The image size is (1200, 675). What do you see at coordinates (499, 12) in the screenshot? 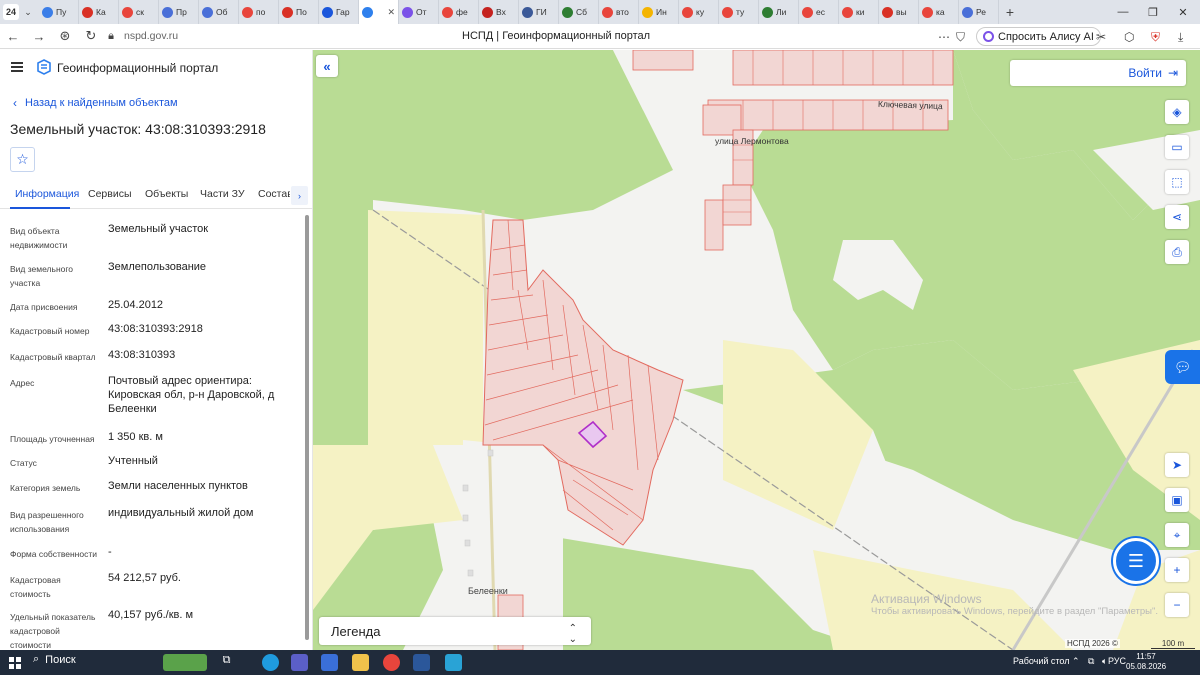
I see `browser-tab: Вх` at bounding box center [499, 12].